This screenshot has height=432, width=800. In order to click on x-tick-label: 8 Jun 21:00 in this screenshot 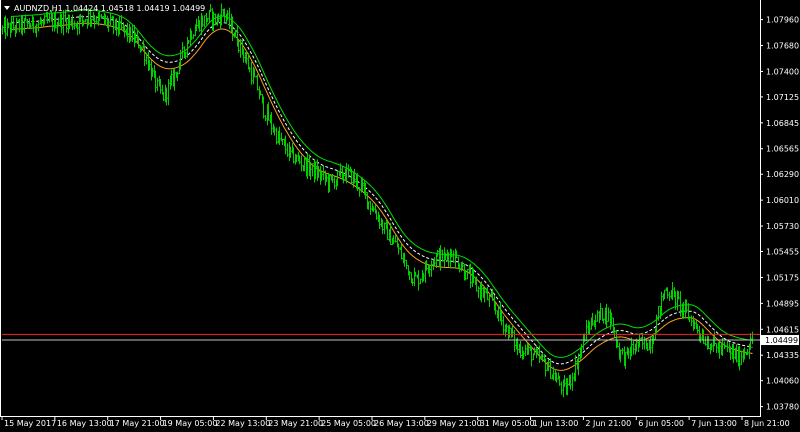, I will do `click(767, 423)`.